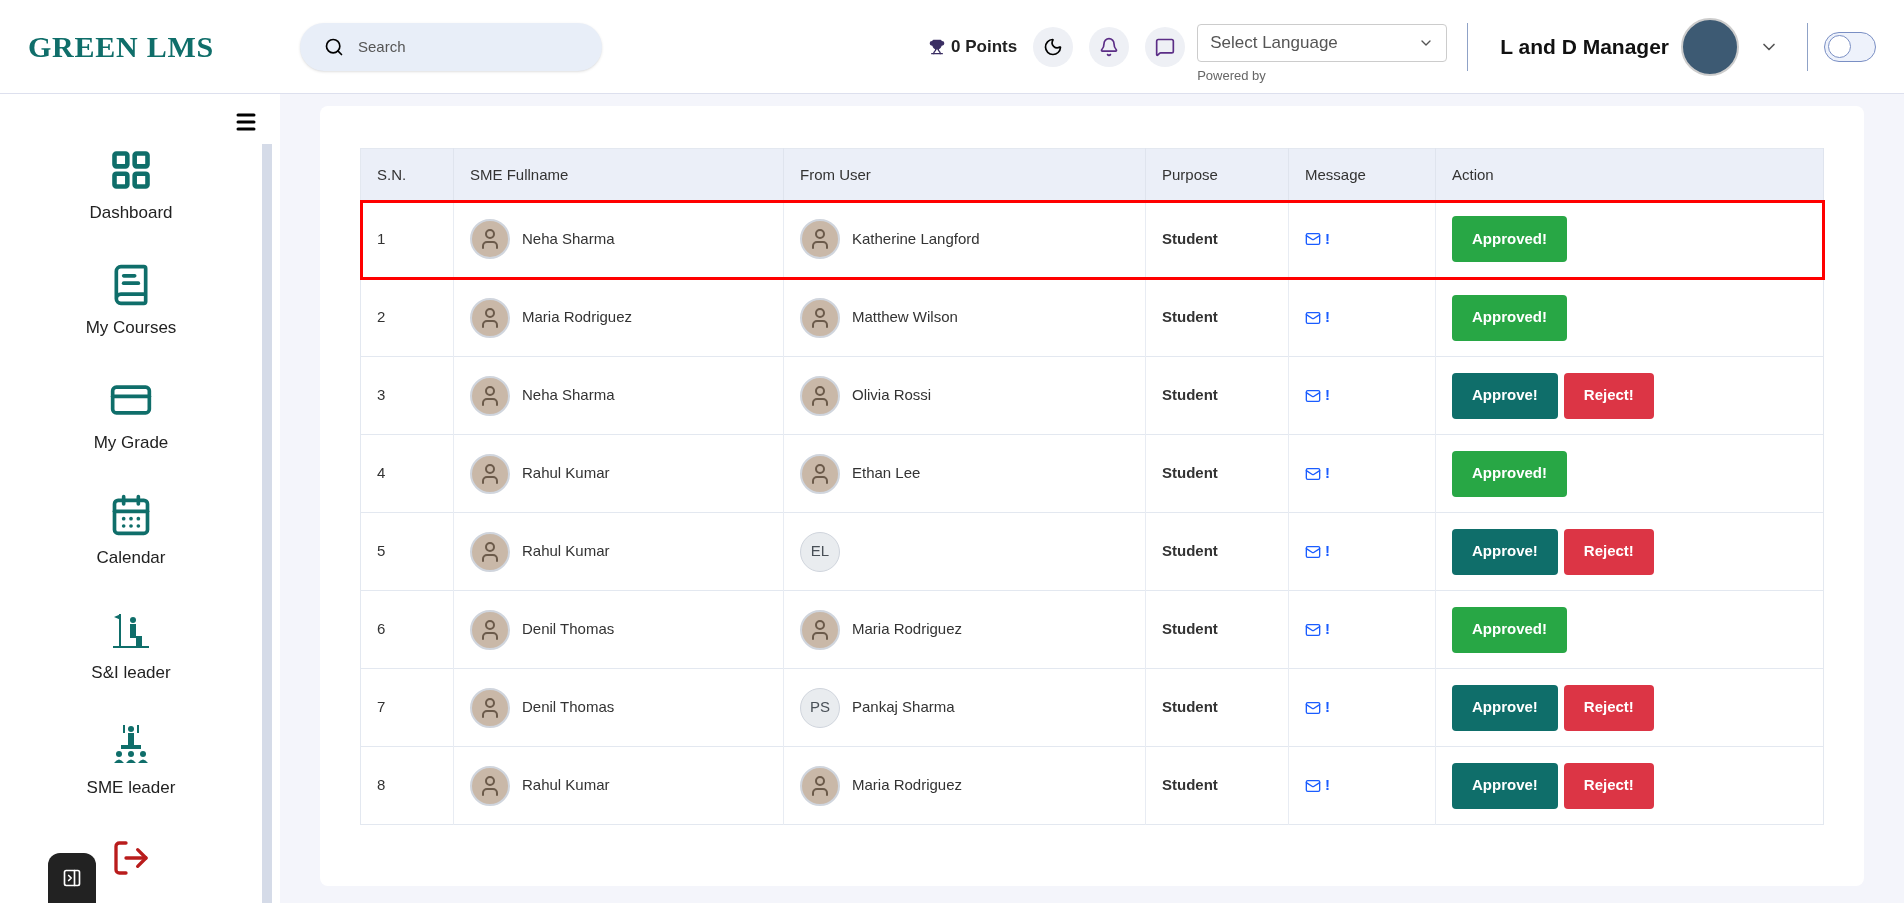 Image resolution: width=1904 pixels, height=903 pixels. Describe the element at coordinates (1584, 46) in the screenshot. I see `user-name: L and D Manager` at that location.